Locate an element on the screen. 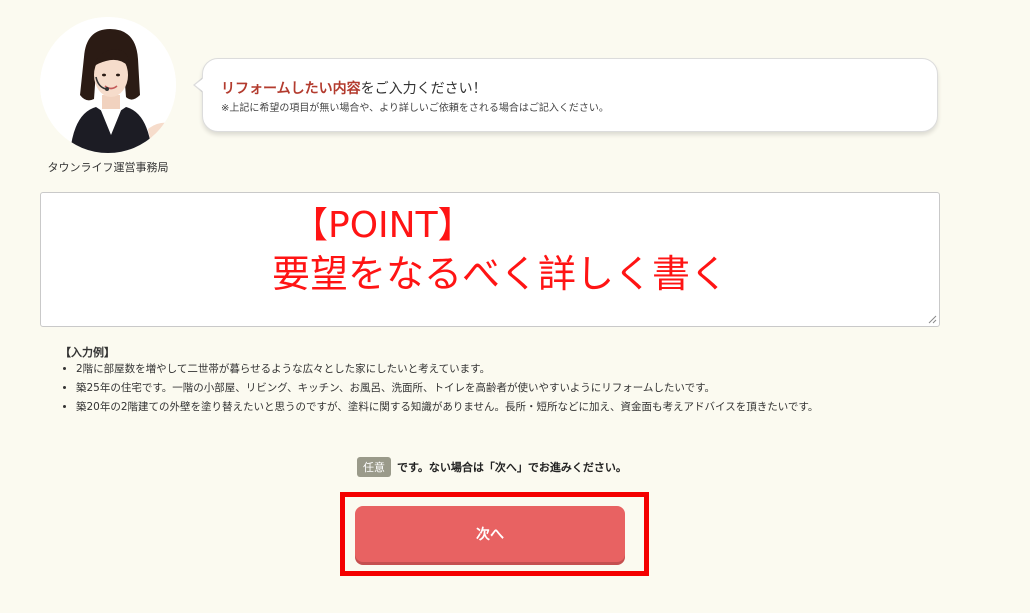 This screenshot has height=613, width=1030. optional-notice: 任意 です。ない場合は「次へ」でお進みください。 is located at coordinates (492, 467).